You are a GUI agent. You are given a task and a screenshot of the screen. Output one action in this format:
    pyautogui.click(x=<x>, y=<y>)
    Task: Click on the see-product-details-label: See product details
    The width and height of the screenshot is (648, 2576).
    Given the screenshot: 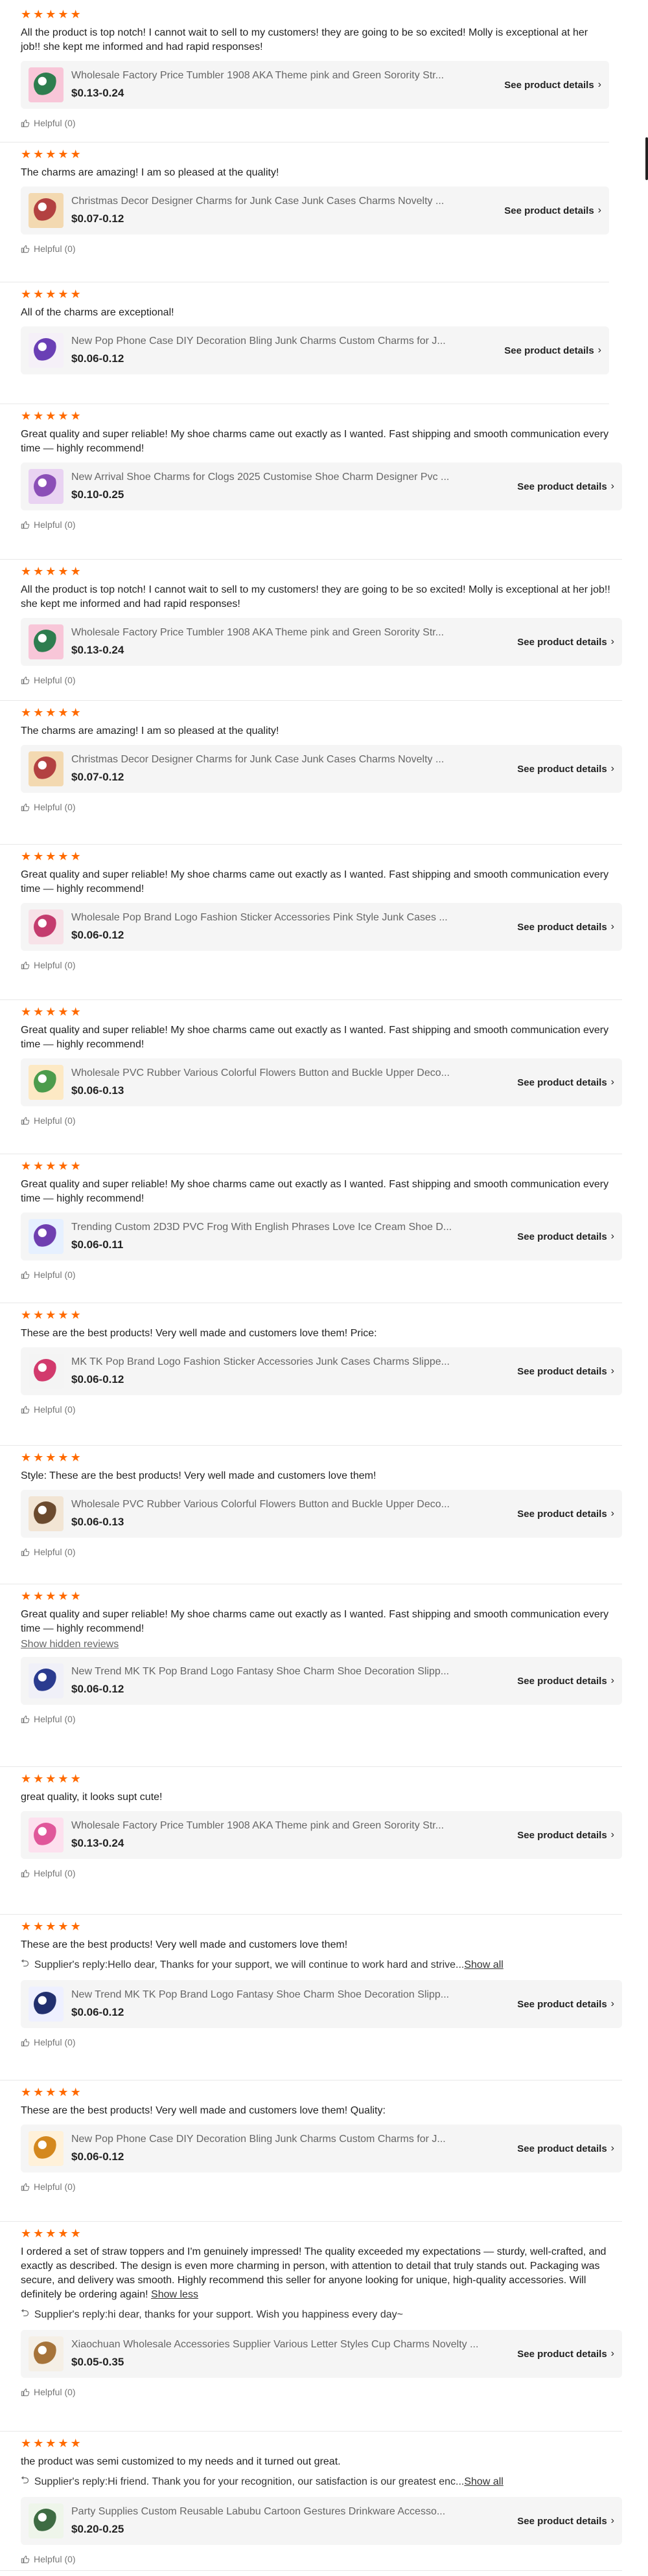 What is the action you would take?
    pyautogui.click(x=562, y=487)
    